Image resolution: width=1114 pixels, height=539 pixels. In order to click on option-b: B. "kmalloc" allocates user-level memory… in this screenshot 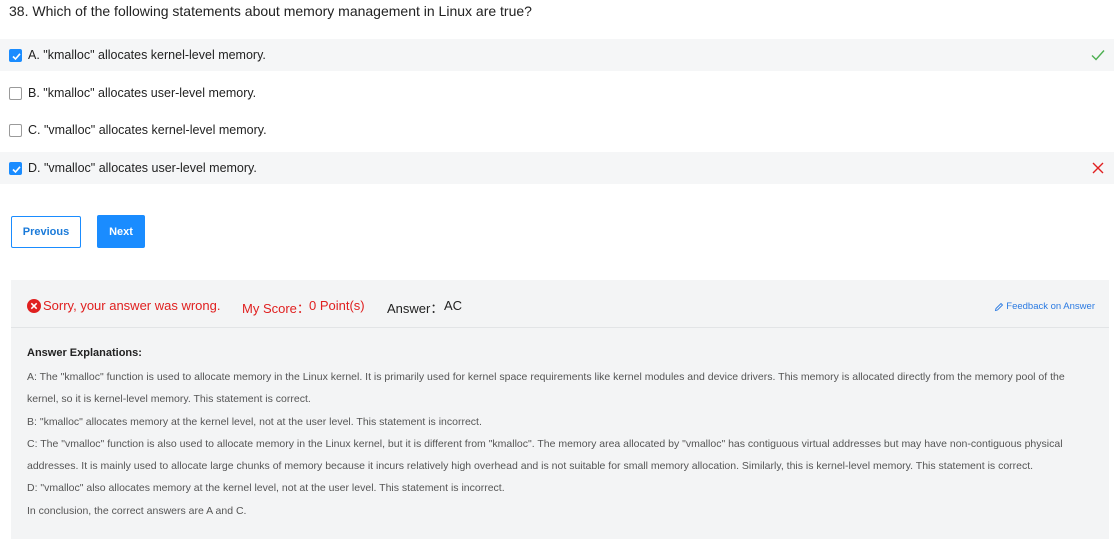, I will do `click(557, 93)`.